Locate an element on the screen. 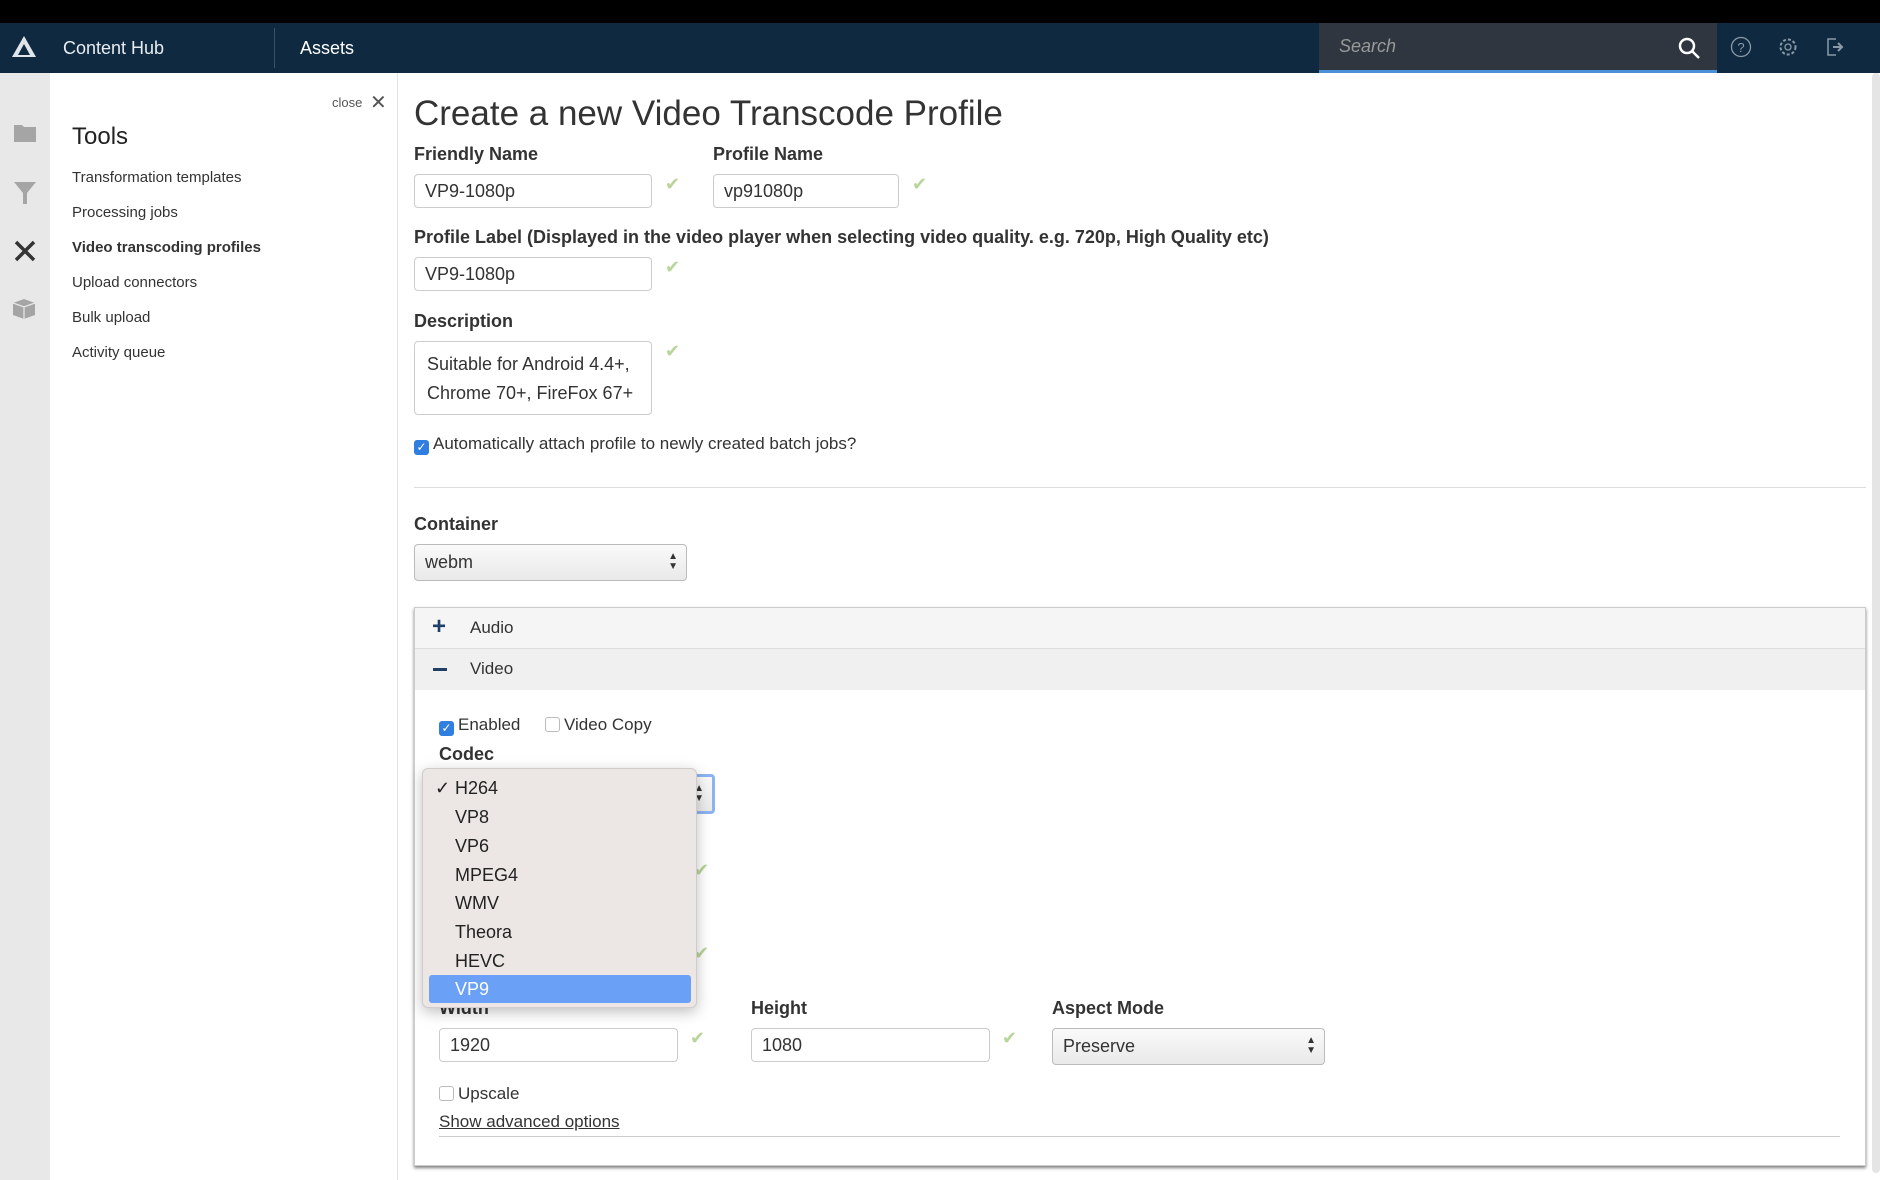  tool-transformation-templates: Transformation templates is located at coordinates (157, 177).